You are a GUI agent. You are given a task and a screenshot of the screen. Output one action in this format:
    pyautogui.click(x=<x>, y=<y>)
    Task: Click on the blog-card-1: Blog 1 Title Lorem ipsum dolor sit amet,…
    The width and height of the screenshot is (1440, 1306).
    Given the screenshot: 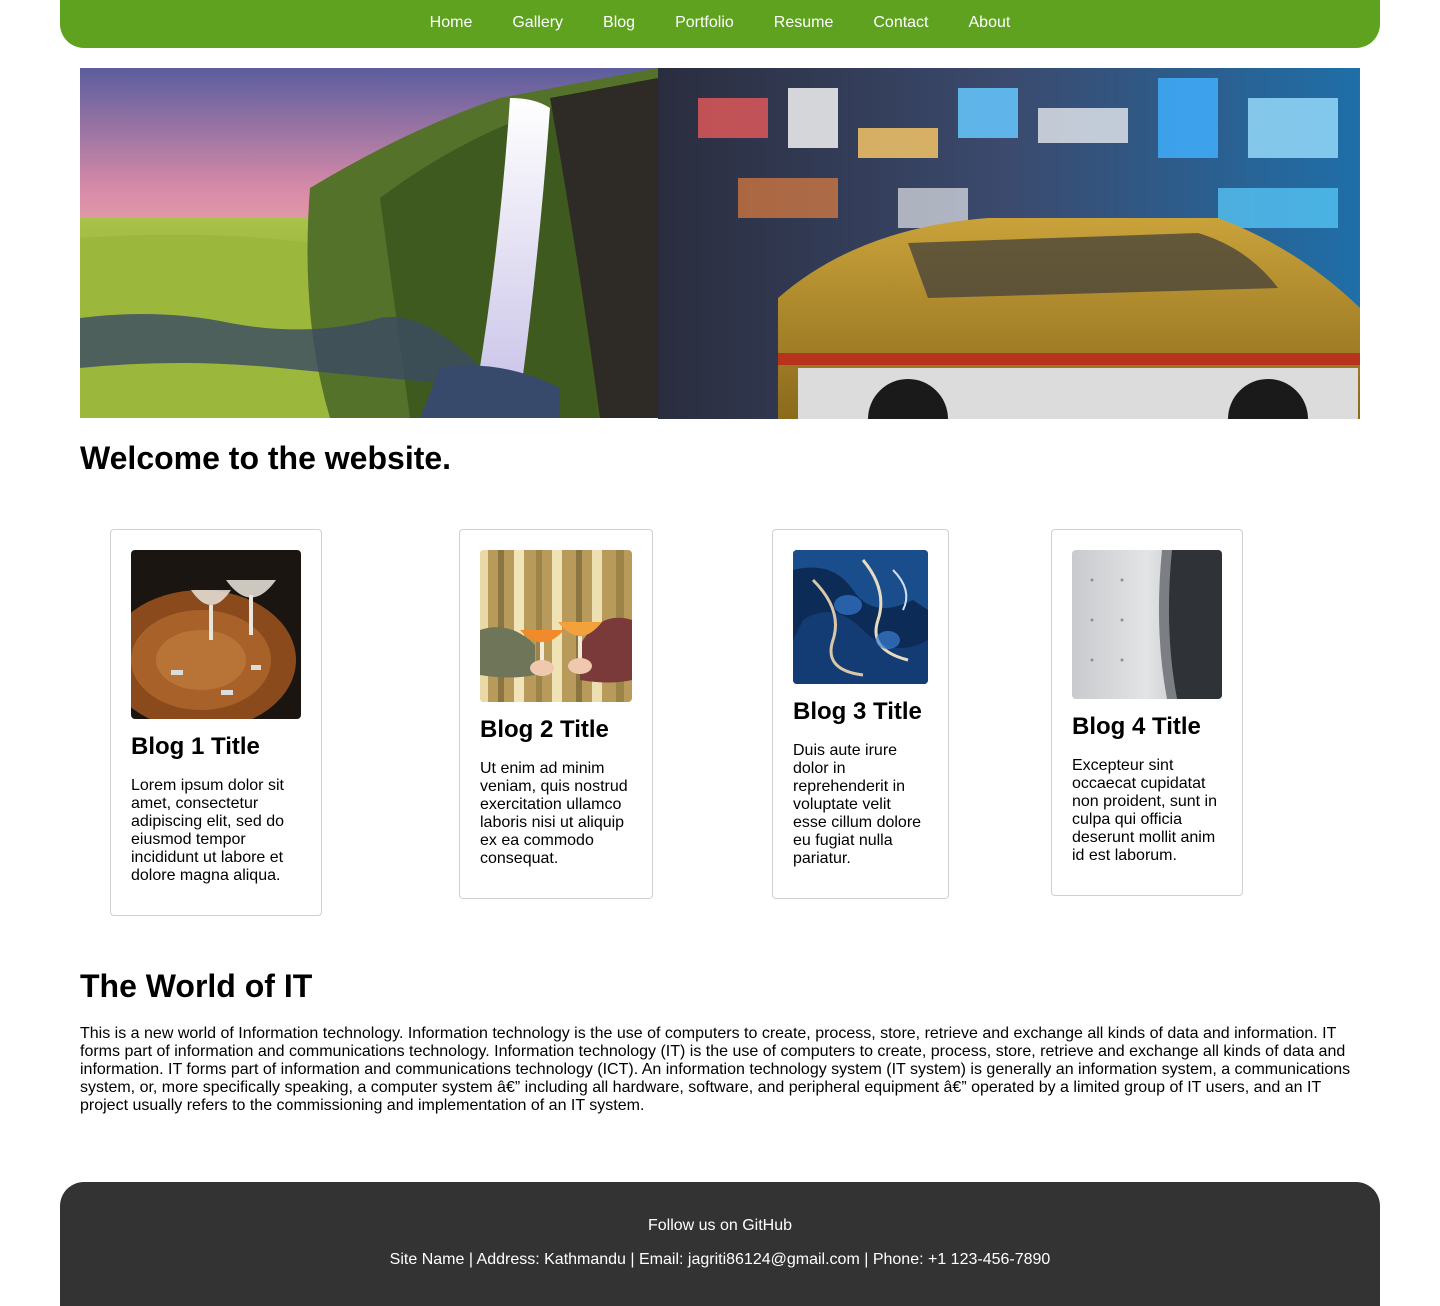 What is the action you would take?
    pyautogui.click(x=216, y=722)
    